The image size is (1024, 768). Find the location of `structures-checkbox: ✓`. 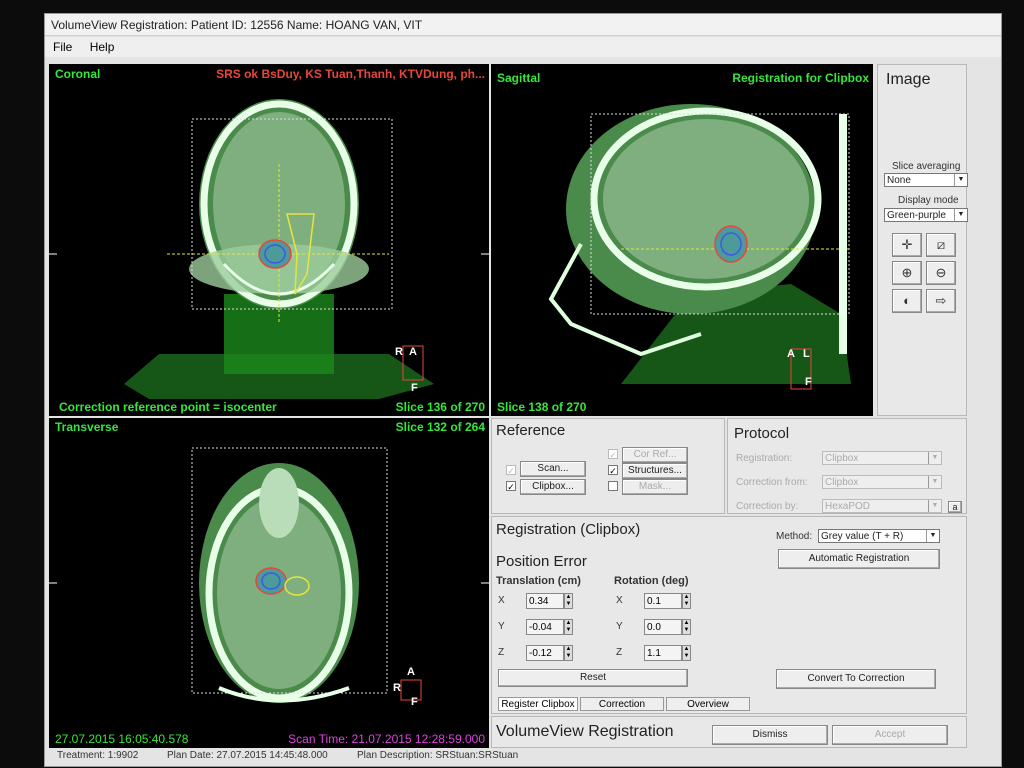

structures-checkbox: ✓ is located at coordinates (613, 470).